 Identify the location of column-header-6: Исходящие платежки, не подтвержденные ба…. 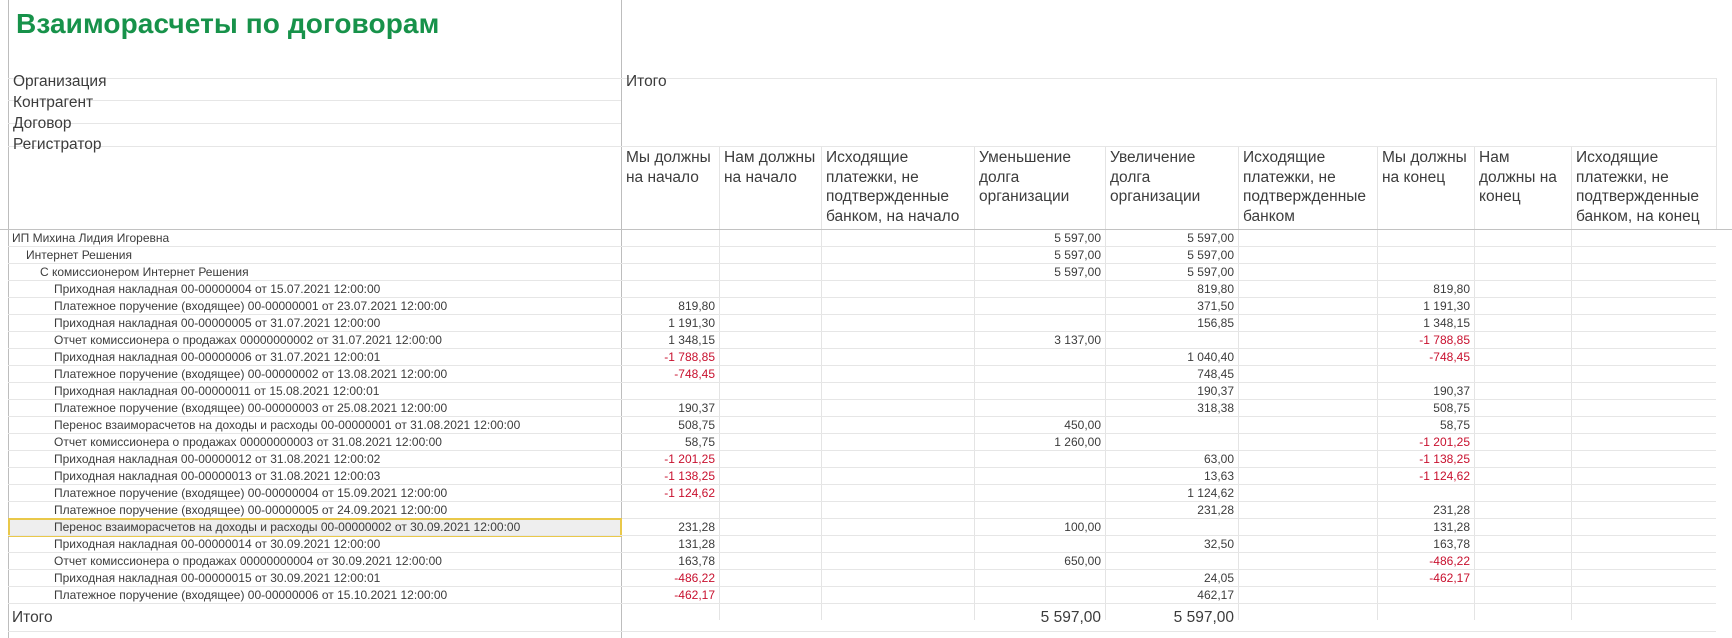
(1308, 187).